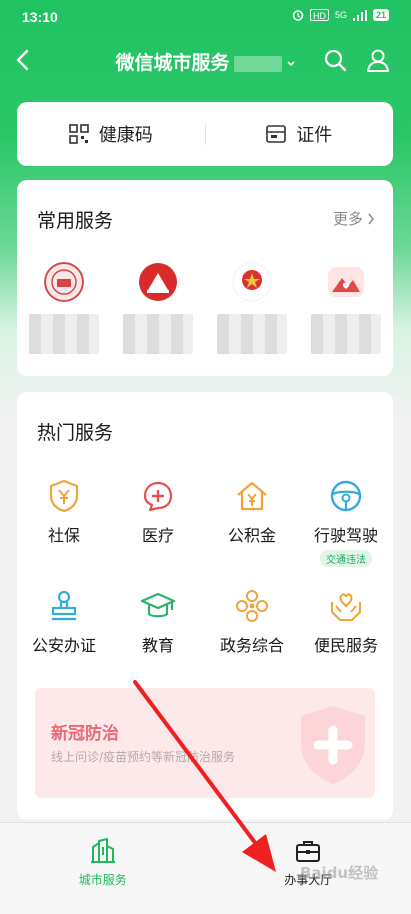 This screenshot has width=411, height=914. Describe the element at coordinates (347, 219) in the screenshot. I see `more-label: 更多` at that location.